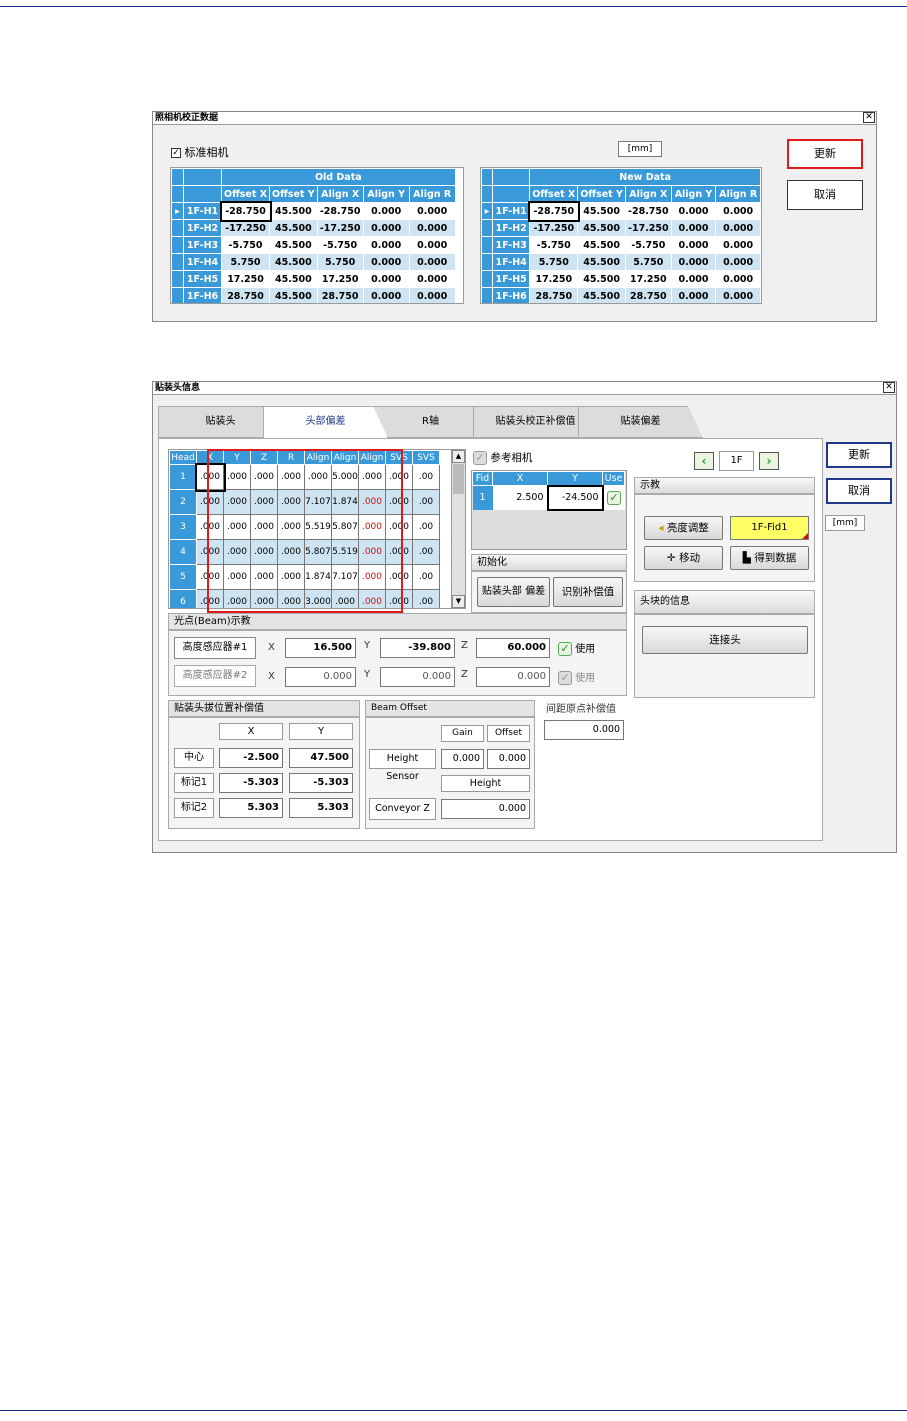 Image resolution: width=907 pixels, height=1421 pixels. What do you see at coordinates (769, 558) in the screenshot?
I see `get-data-button: ▙ 得到数据` at bounding box center [769, 558].